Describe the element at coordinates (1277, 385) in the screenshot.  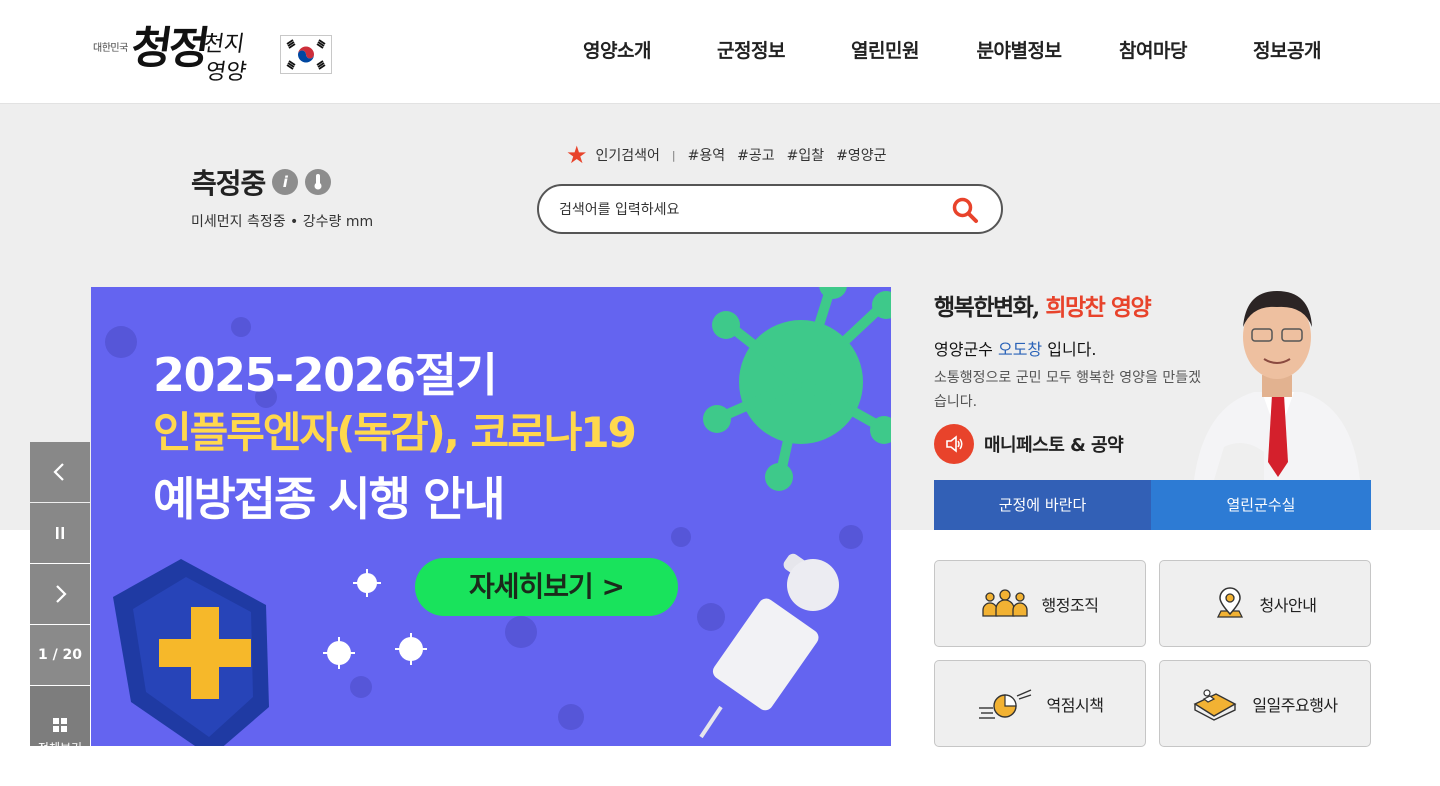
I see `mayor-photo` at that location.